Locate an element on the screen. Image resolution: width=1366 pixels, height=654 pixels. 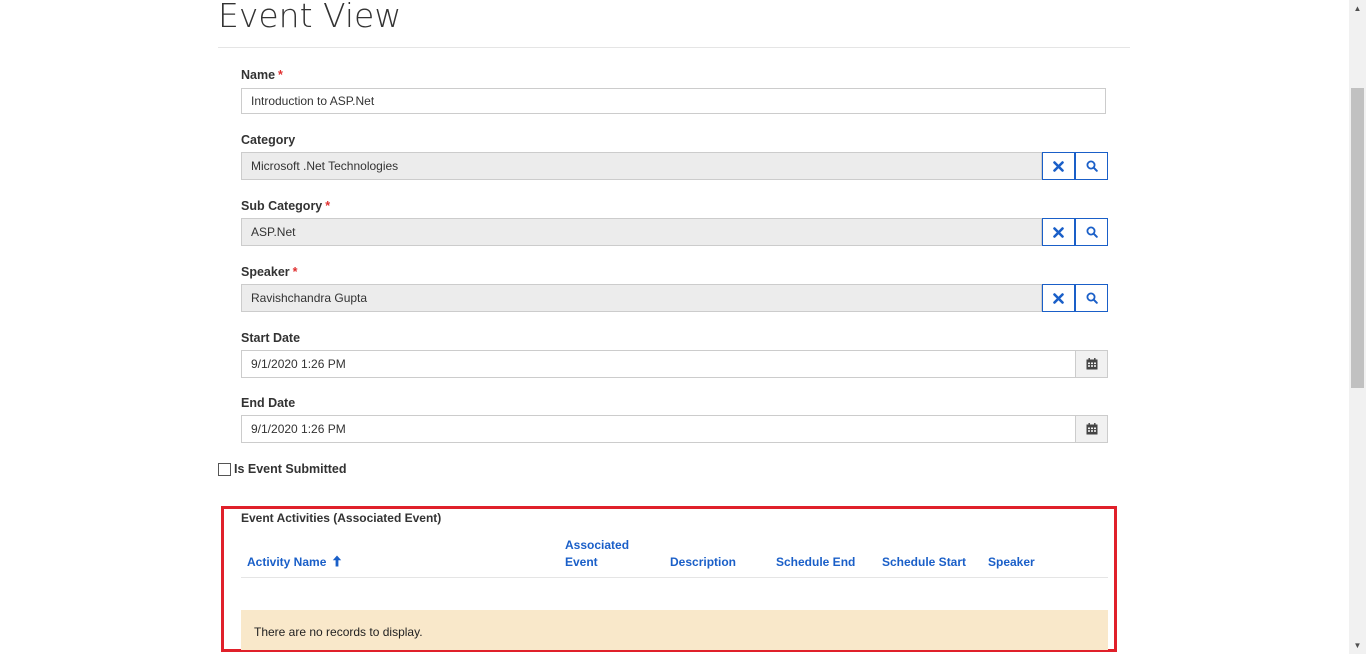
sub-category-search-button is located at coordinates (1091, 232).